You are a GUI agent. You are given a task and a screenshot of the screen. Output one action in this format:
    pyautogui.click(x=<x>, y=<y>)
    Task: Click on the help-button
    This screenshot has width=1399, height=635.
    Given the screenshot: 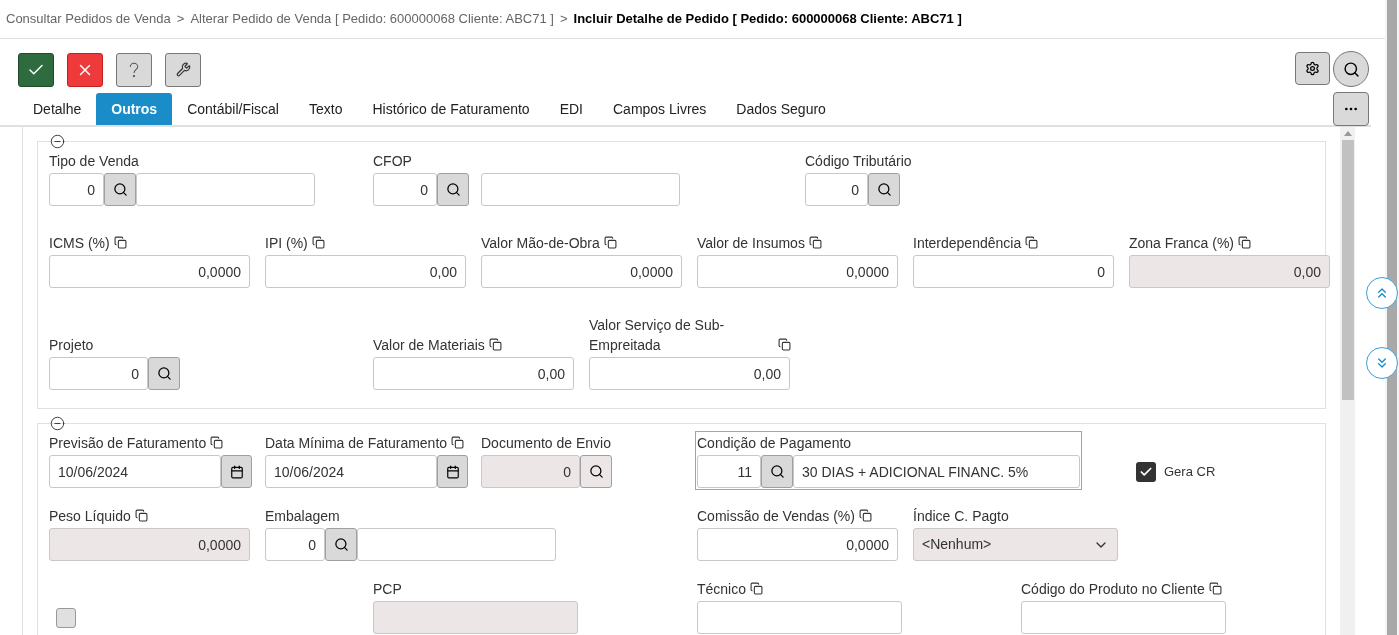 What is the action you would take?
    pyautogui.click(x=134, y=69)
    